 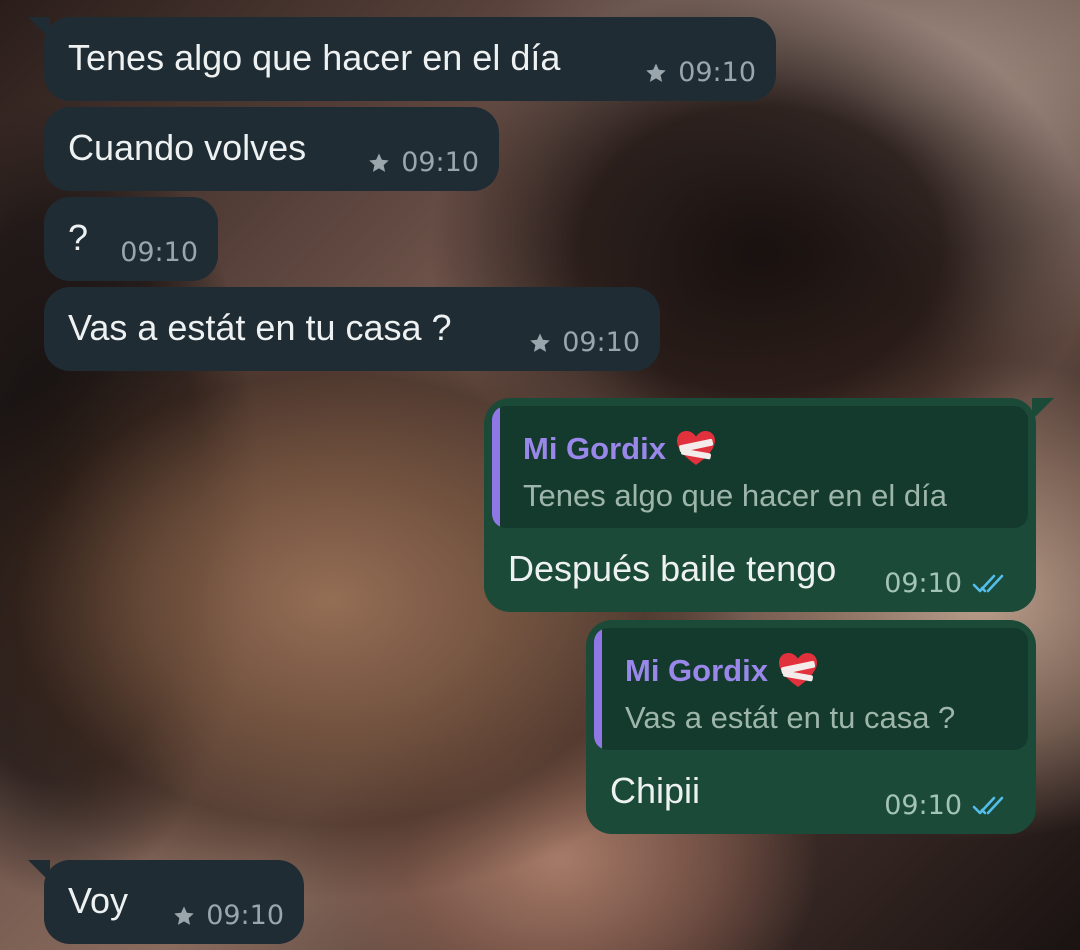 What do you see at coordinates (735, 495) in the screenshot?
I see `quote-text: Tenes algo que hacer en el día` at bounding box center [735, 495].